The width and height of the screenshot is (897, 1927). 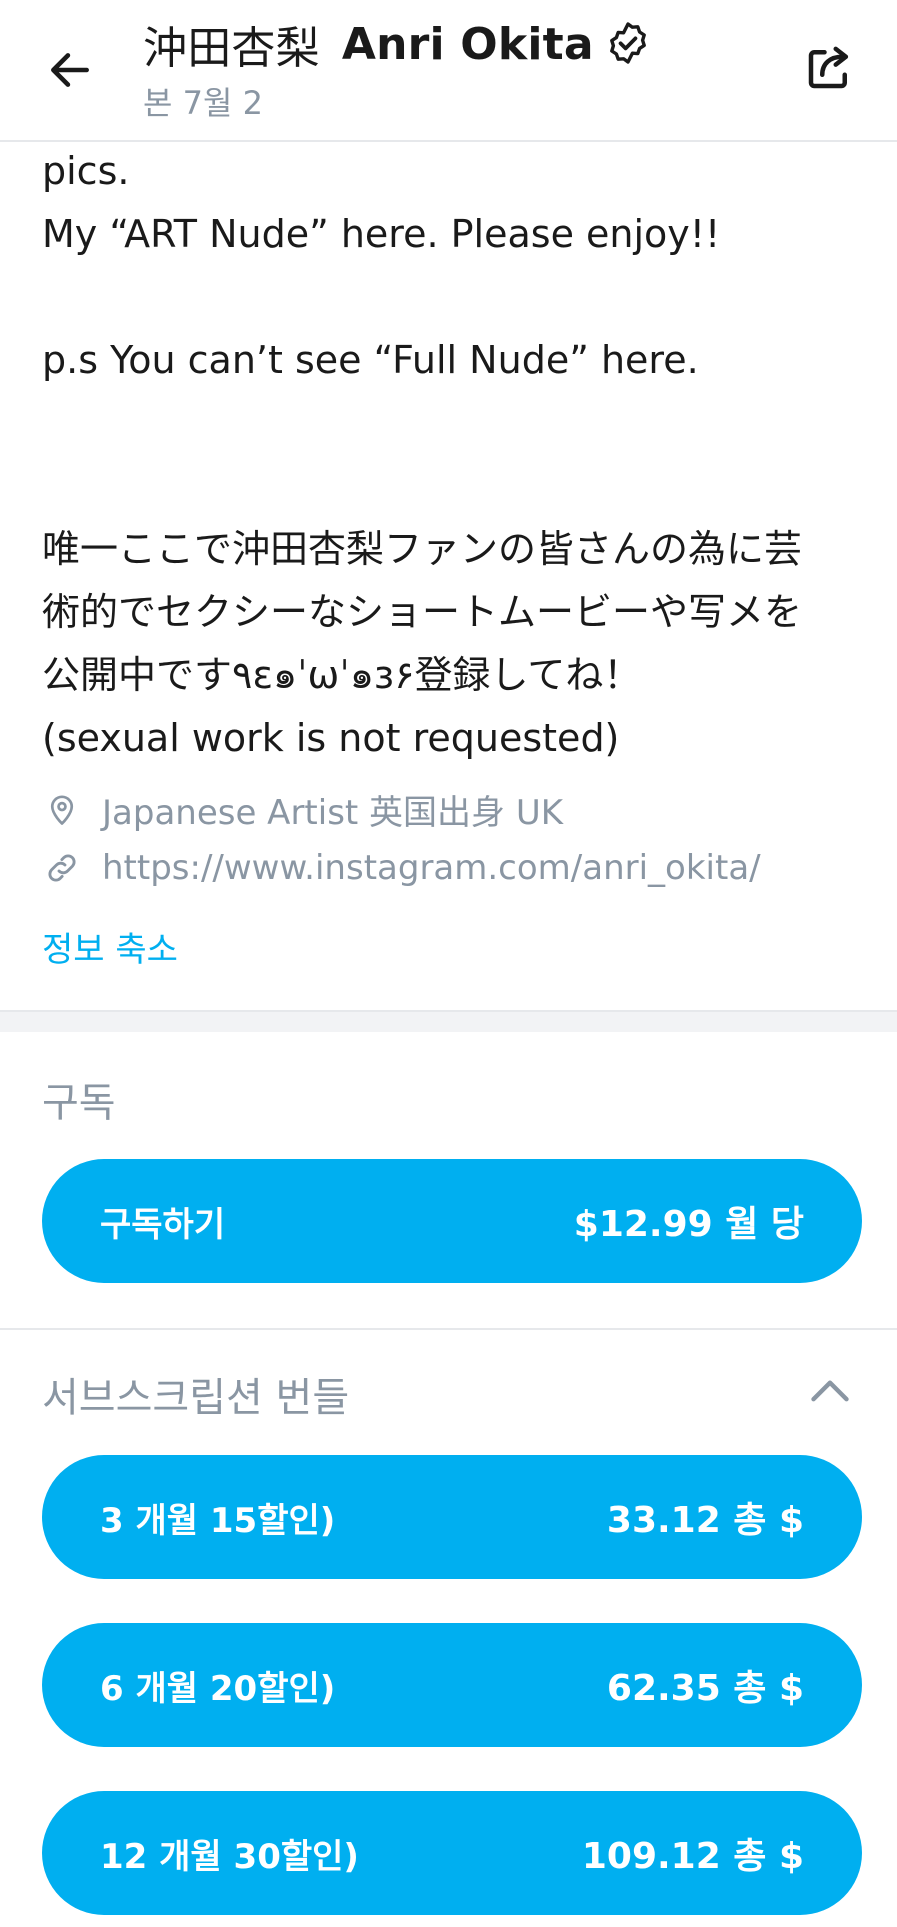 I want to click on subscribe-button-label: 구독하기, so click(x=163, y=1224).